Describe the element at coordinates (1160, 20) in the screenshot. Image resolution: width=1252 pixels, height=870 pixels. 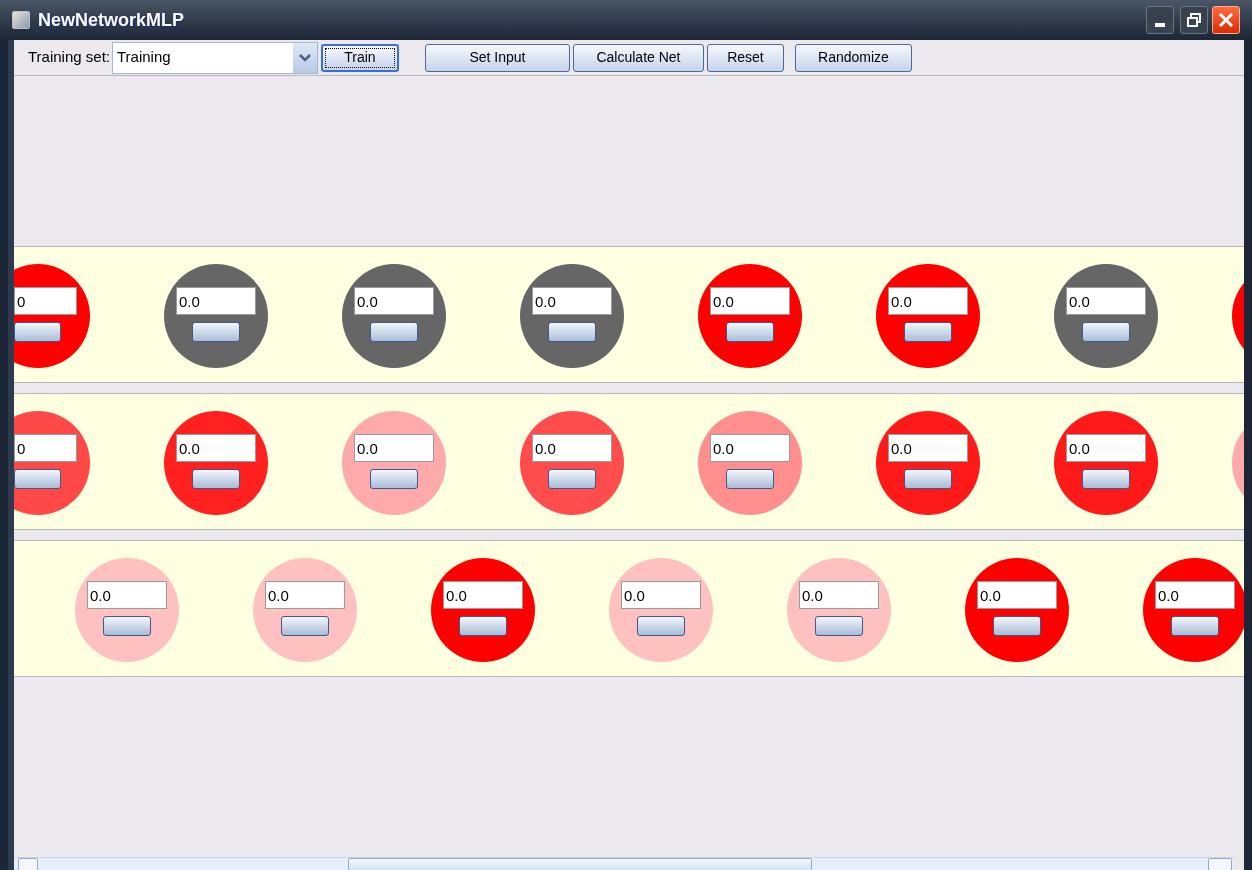
I see `minimize-button` at that location.